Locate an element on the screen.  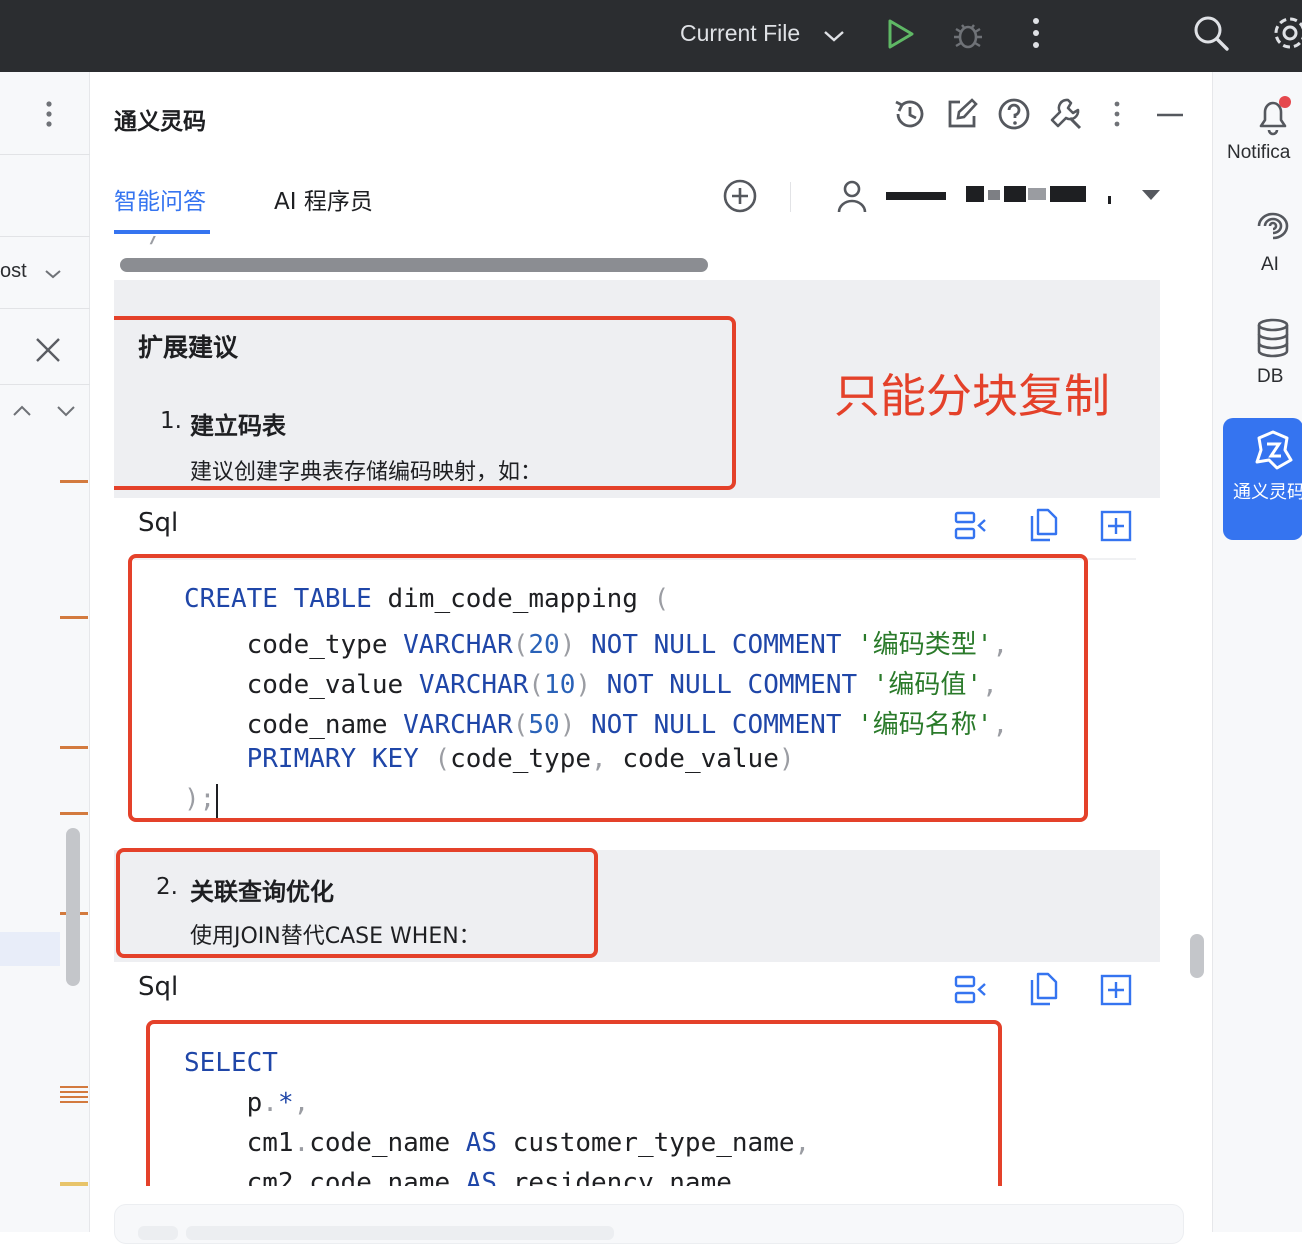
close-icon is located at coordinates (48, 350).